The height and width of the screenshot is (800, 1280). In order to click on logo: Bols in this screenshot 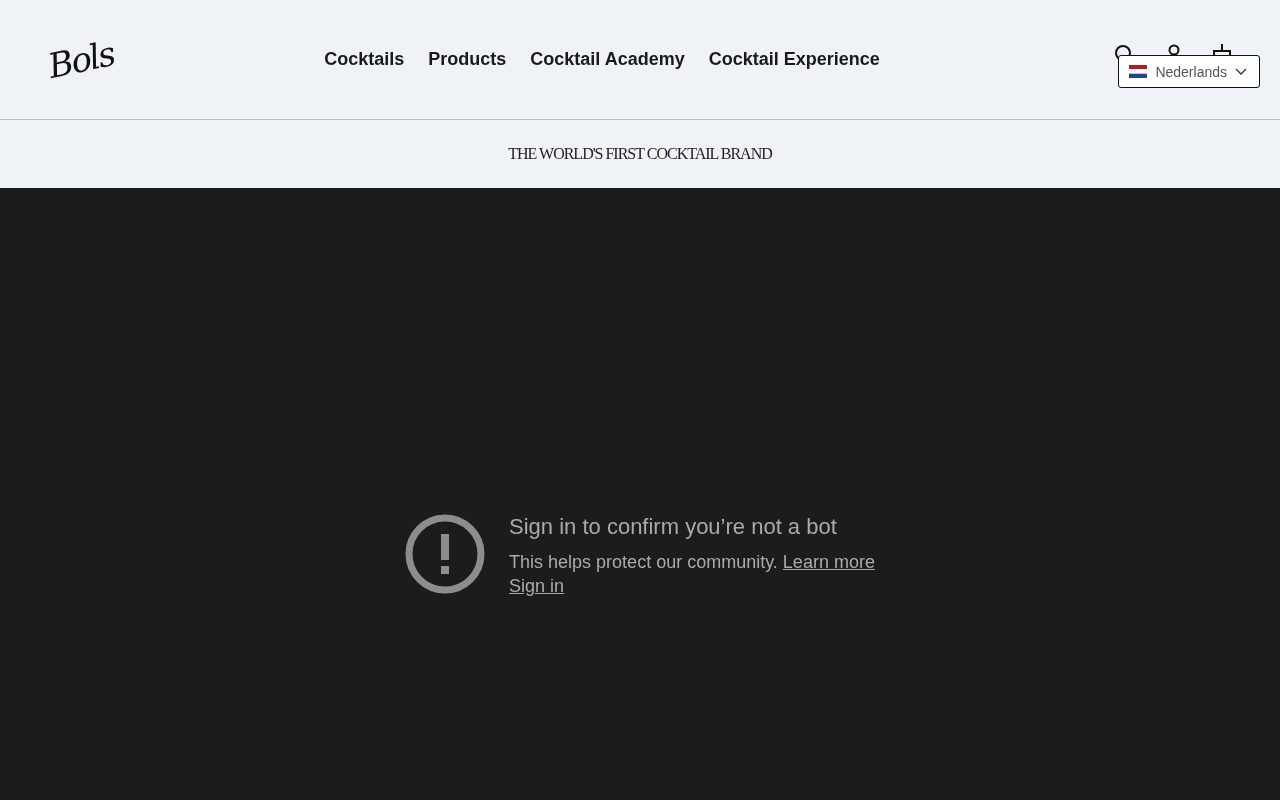, I will do `click(79, 59)`.